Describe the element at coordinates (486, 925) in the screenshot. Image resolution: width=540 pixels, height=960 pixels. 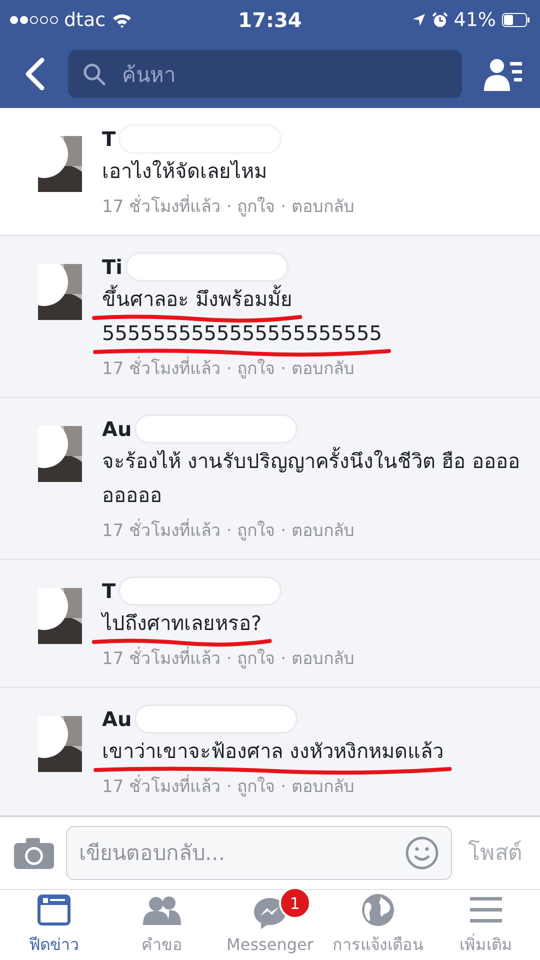
I see `tab-bar-item: เพิ่มเติม` at that location.